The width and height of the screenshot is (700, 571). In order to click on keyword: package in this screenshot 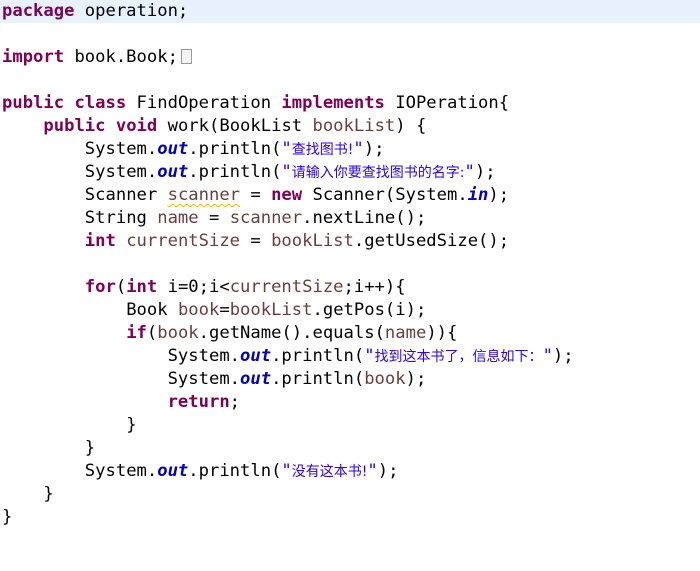, I will do `click(38, 11)`.